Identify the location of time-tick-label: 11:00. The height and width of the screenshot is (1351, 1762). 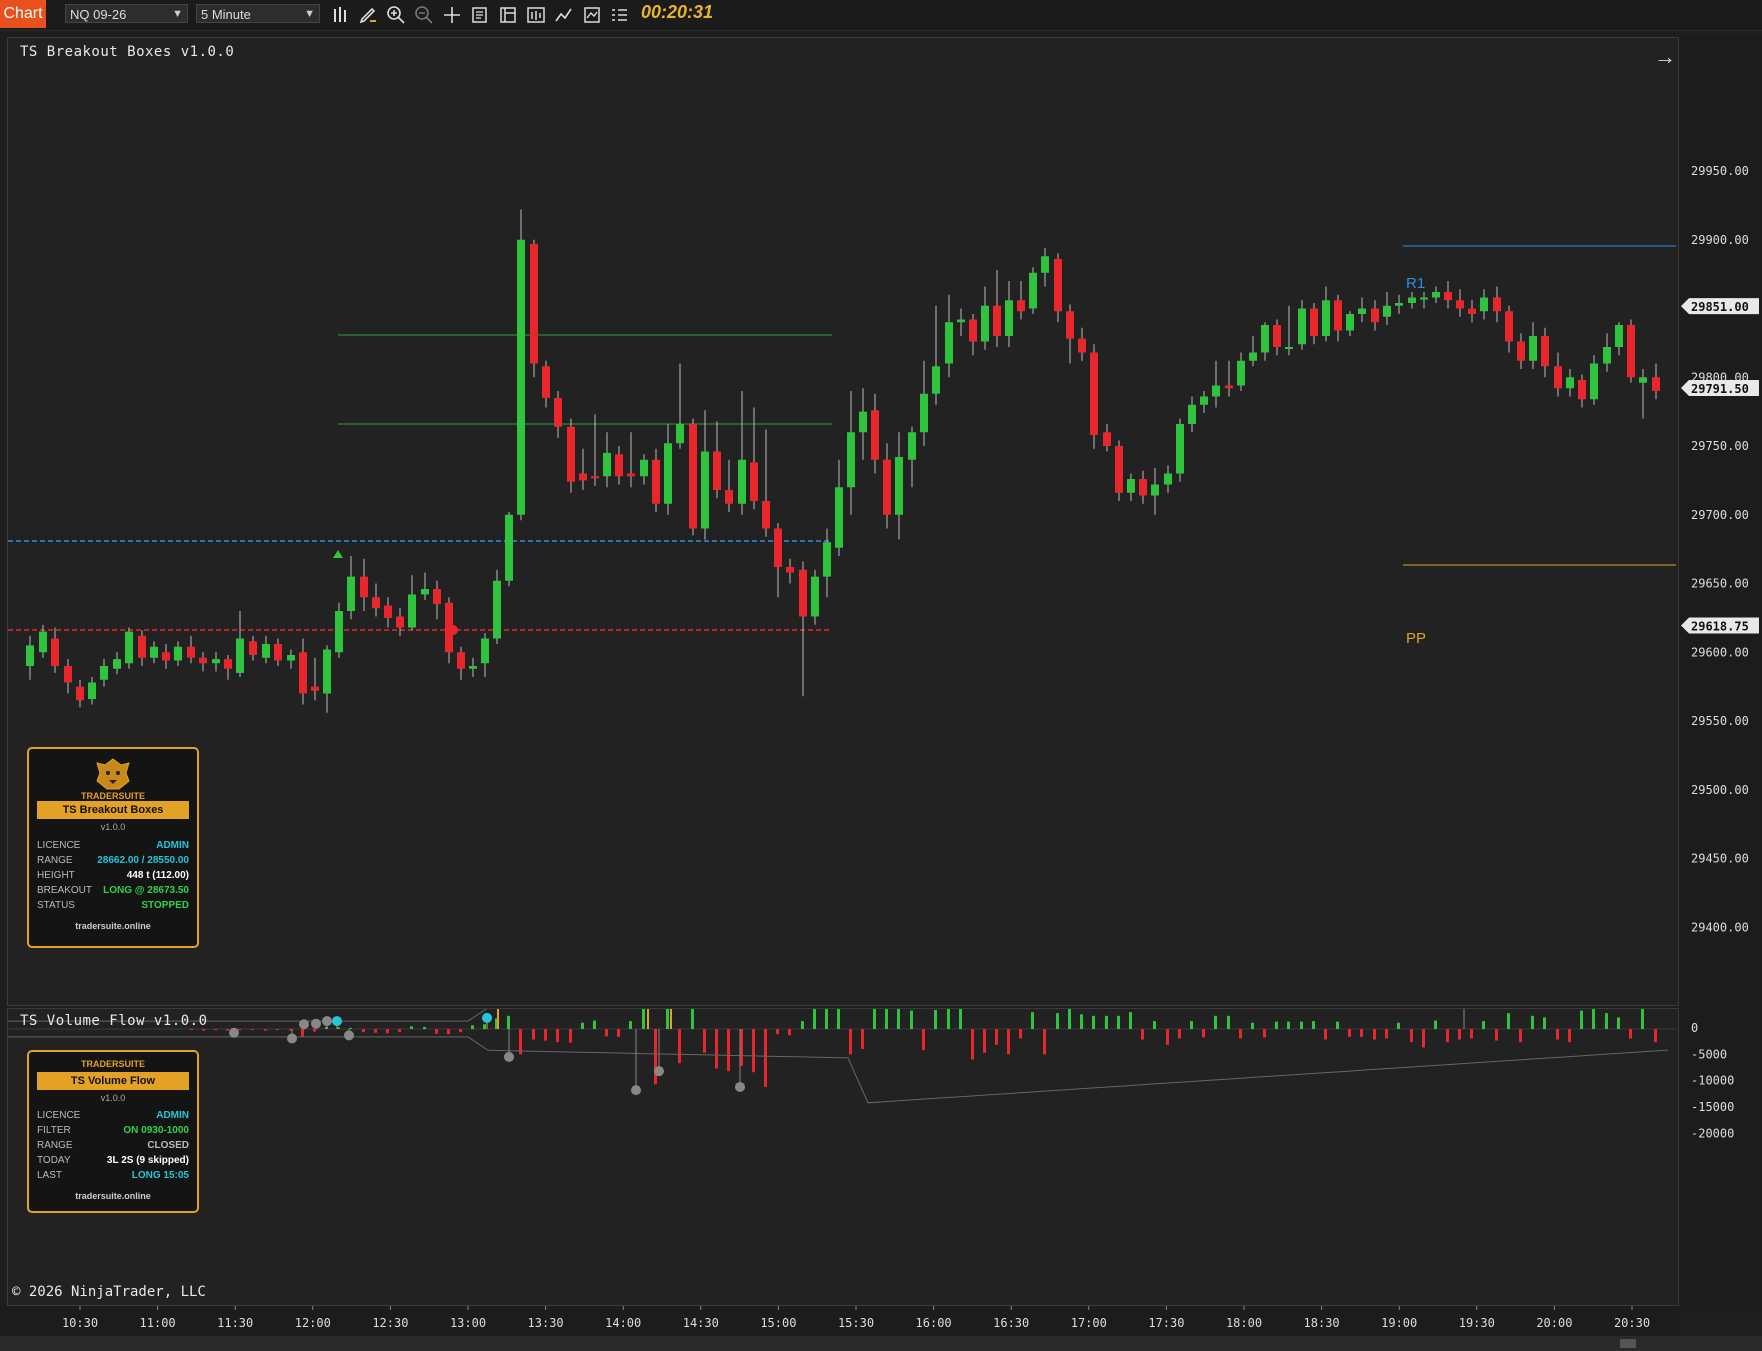
(158, 1323).